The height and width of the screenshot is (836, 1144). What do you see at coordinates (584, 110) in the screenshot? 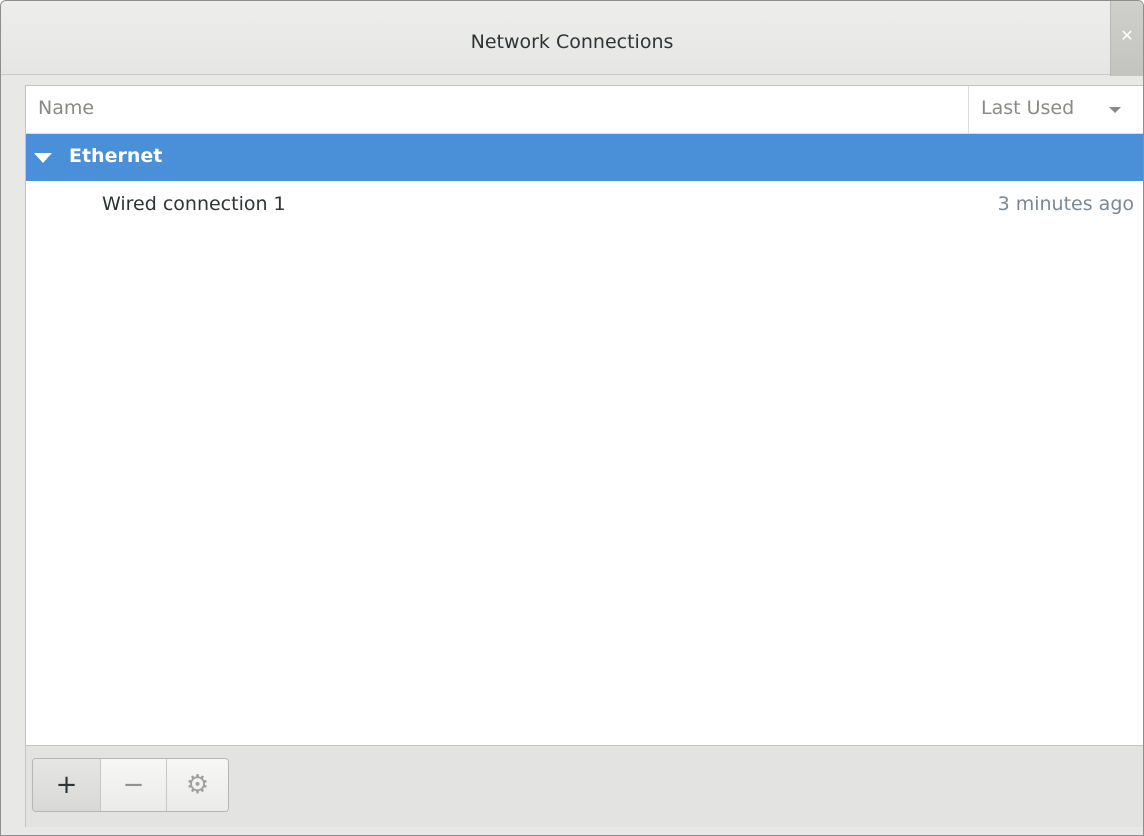
I see `list-header: Name Last Used` at bounding box center [584, 110].